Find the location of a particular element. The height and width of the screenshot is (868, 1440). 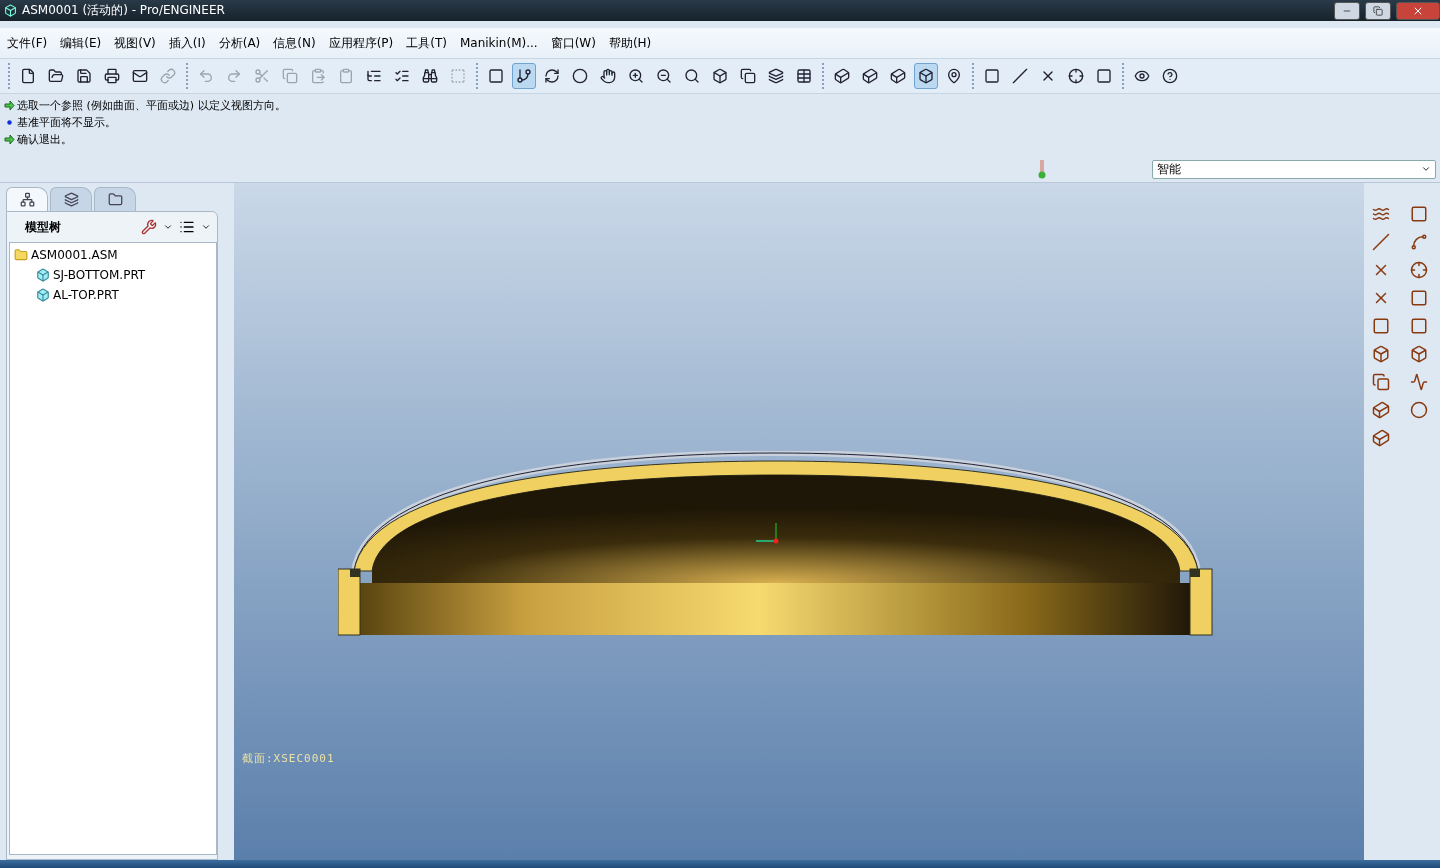

checklist-icon is located at coordinates (402, 76).